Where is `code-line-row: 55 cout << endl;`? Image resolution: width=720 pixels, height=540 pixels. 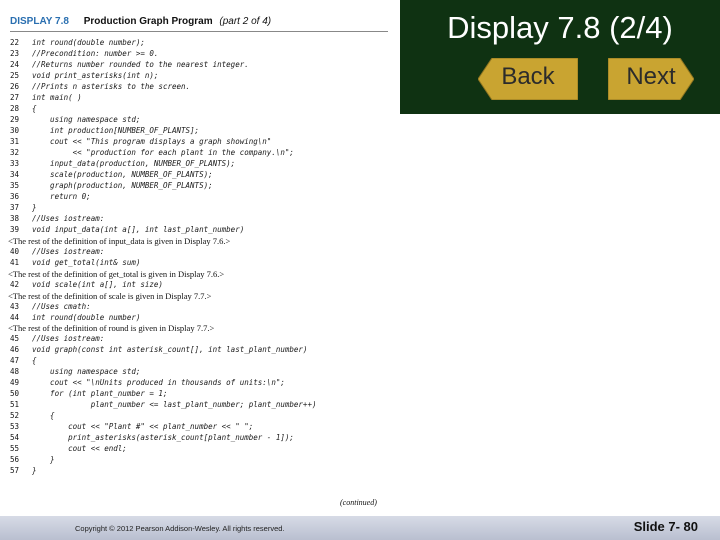 code-line-row: 55 cout << endl; is located at coordinates (68, 449).